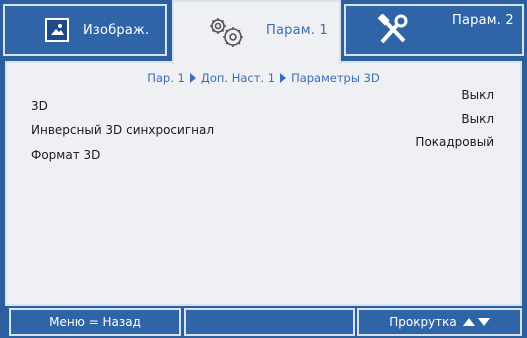  What do you see at coordinates (238, 78) in the screenshot?
I see `breadcrumb-item: Доп. Наст. 1` at bounding box center [238, 78].